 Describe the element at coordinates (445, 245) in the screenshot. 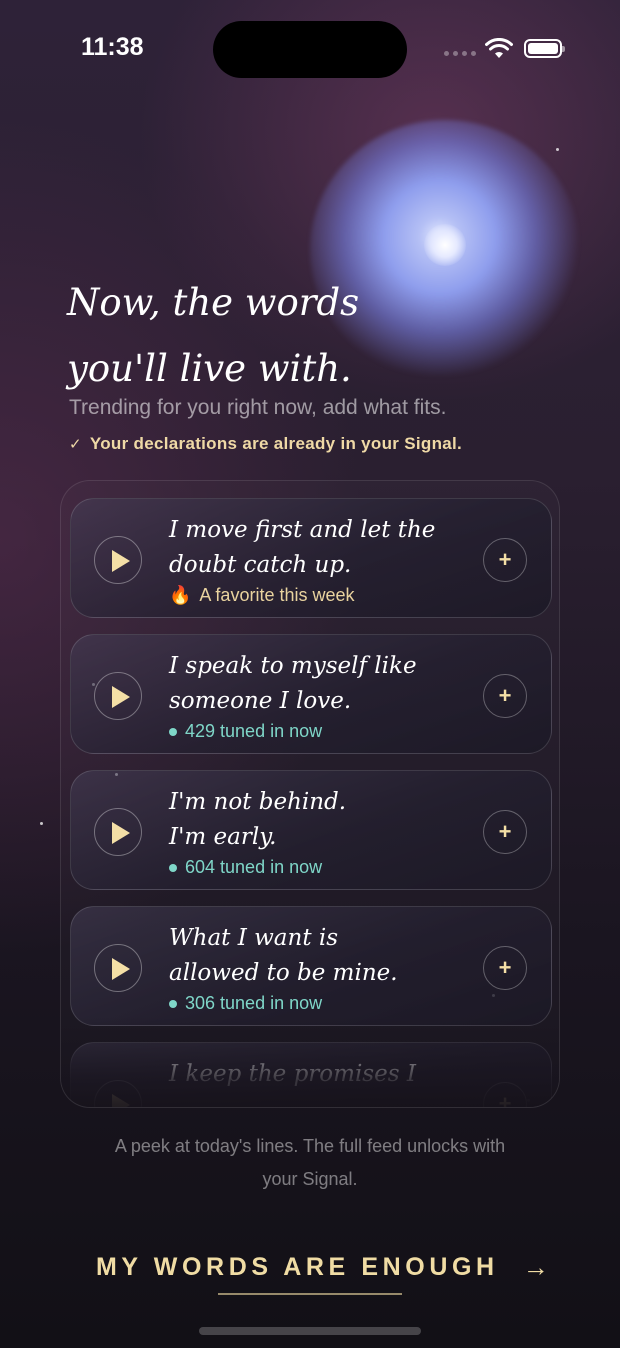

I see `orb-core` at that location.